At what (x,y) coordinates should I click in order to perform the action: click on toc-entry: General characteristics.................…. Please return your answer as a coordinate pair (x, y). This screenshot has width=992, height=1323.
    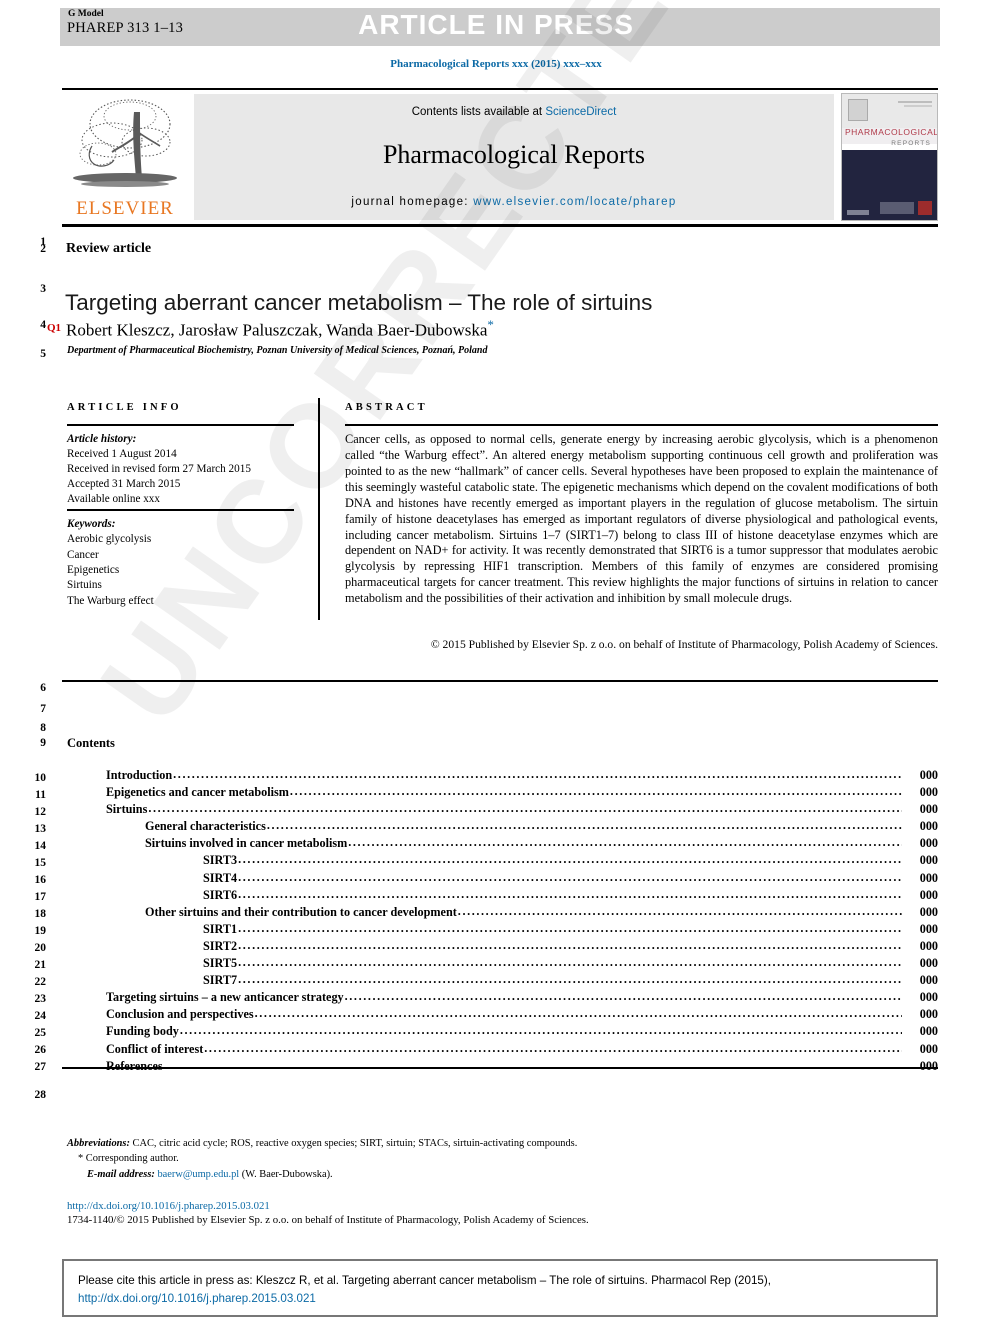
    Looking at the image, I should click on (502, 828).